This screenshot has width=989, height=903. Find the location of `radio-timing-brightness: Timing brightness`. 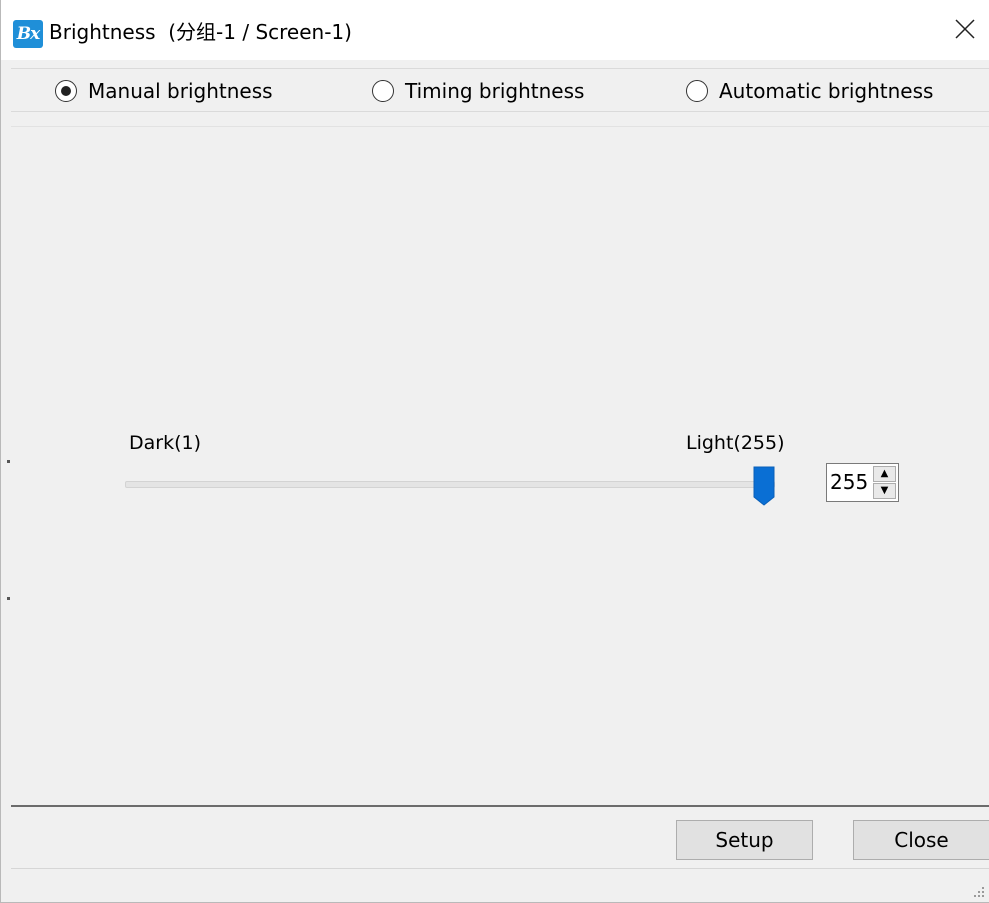

radio-timing-brightness: Timing brightness is located at coordinates (478, 91).